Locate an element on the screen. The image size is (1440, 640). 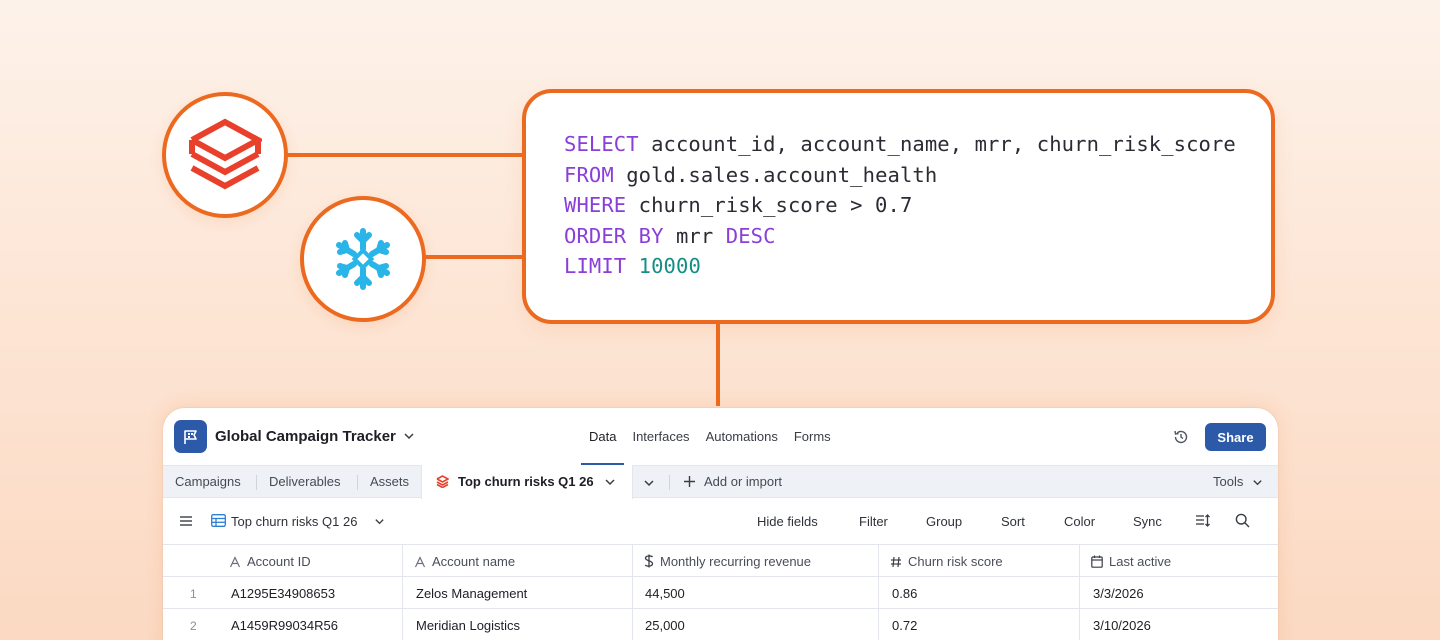
column-header-churn-risk: Churn risk score is located at coordinates (946, 561).